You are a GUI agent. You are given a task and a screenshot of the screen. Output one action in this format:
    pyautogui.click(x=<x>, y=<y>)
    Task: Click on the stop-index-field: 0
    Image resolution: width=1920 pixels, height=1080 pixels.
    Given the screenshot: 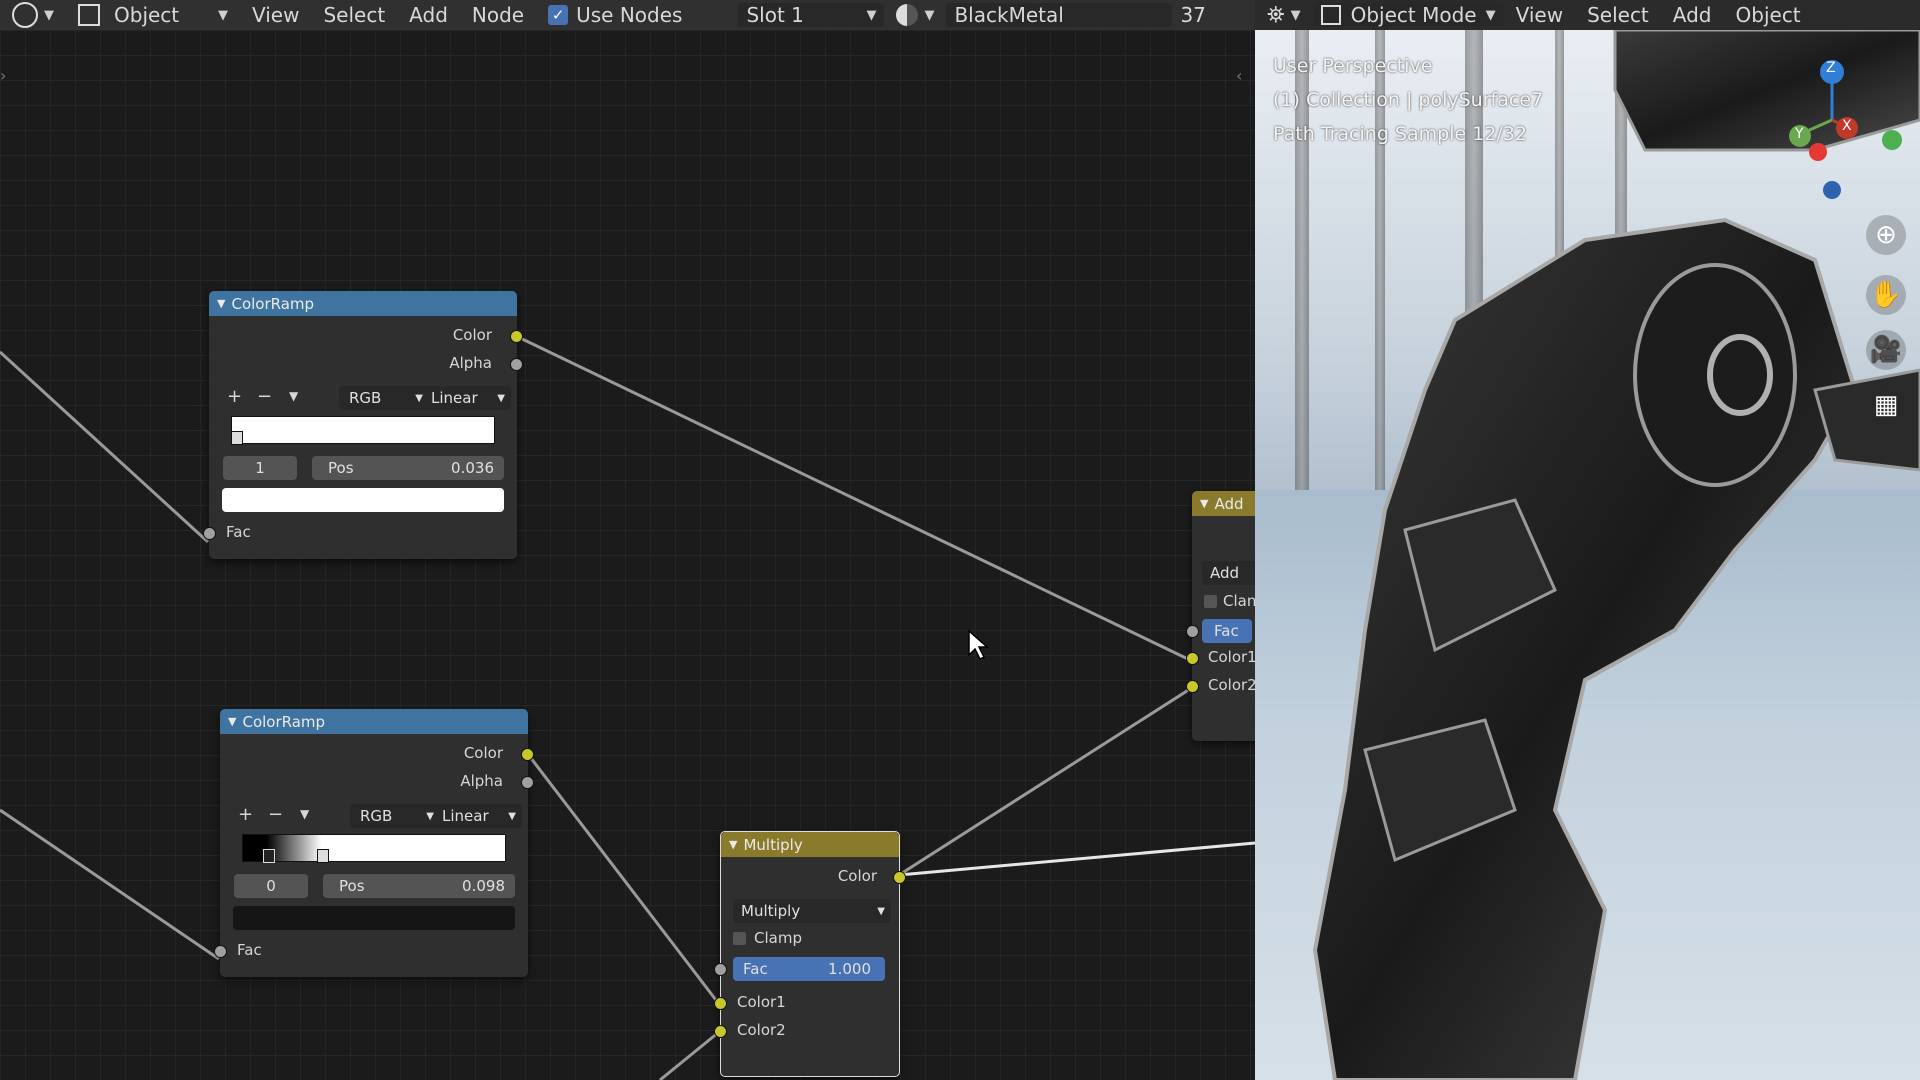 What is the action you would take?
    pyautogui.click(x=271, y=886)
    